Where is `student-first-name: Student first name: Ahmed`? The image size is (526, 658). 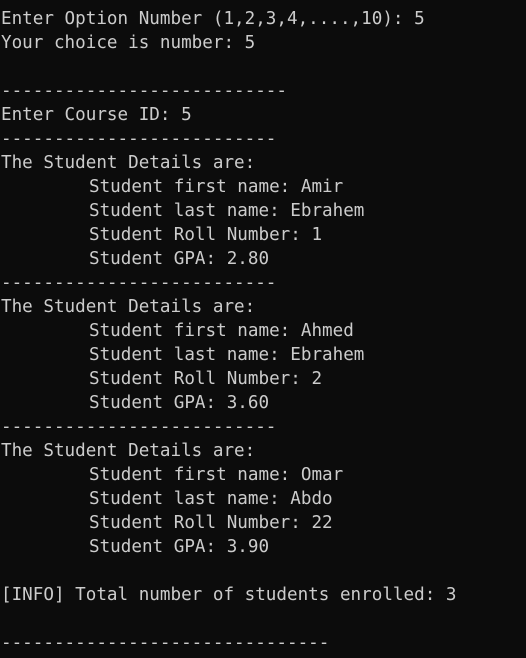
student-first-name: Student first name: Ahmed is located at coordinates (221, 331).